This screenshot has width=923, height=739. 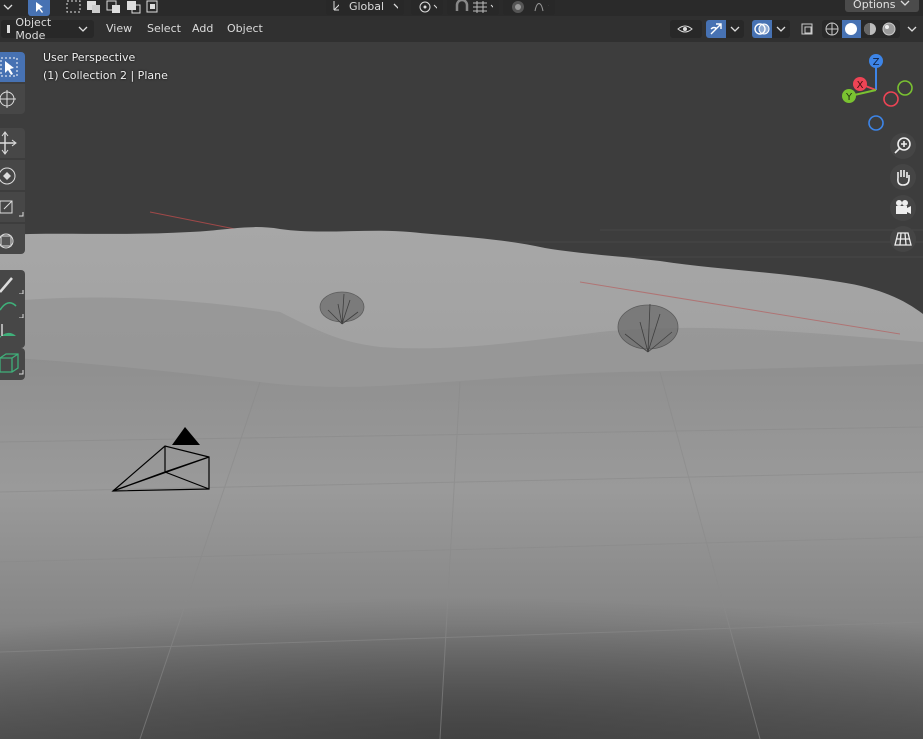 I want to click on eye-icon, so click(x=685, y=29).